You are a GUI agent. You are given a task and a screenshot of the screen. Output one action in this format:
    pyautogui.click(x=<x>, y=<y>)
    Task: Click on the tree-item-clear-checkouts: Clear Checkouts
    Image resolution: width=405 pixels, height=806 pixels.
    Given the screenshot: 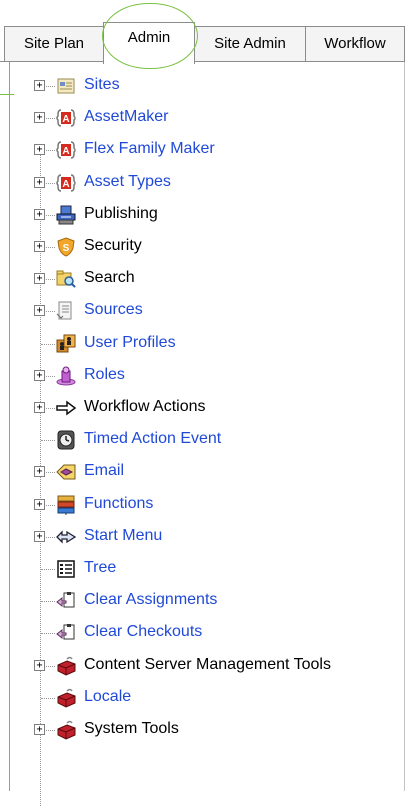 What is the action you would take?
    pyautogui.click(x=202, y=633)
    